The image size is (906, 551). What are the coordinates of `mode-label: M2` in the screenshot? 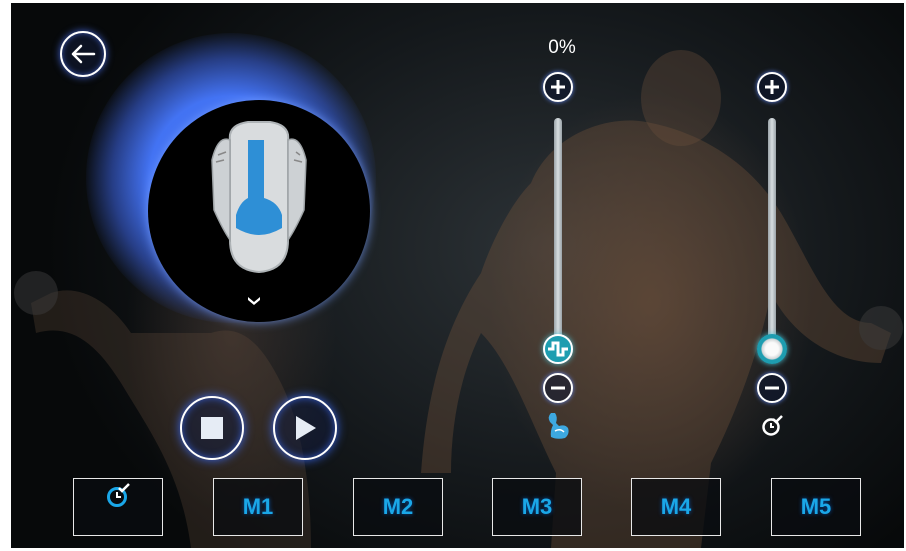 It's located at (398, 506).